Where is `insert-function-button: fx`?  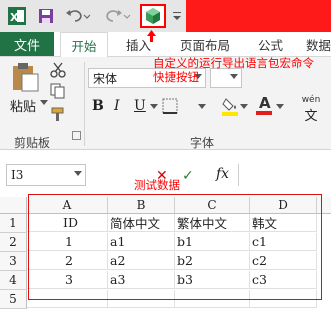
insert-function-button: fx is located at coordinates (222, 174).